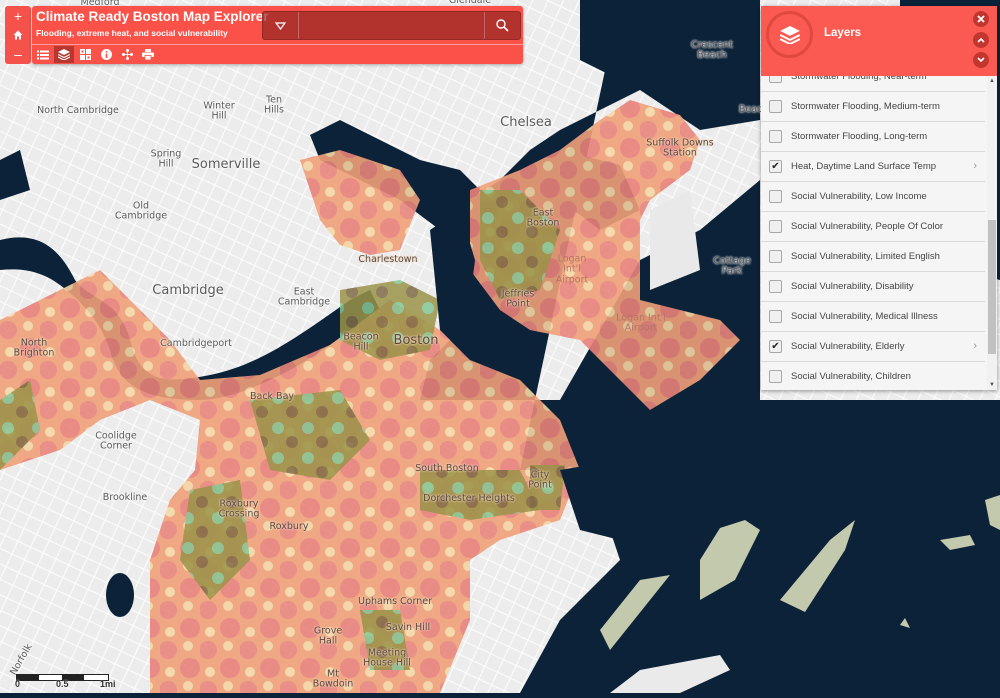 This screenshot has height=698, width=1000. I want to click on place-label: Somerville, so click(226, 164).